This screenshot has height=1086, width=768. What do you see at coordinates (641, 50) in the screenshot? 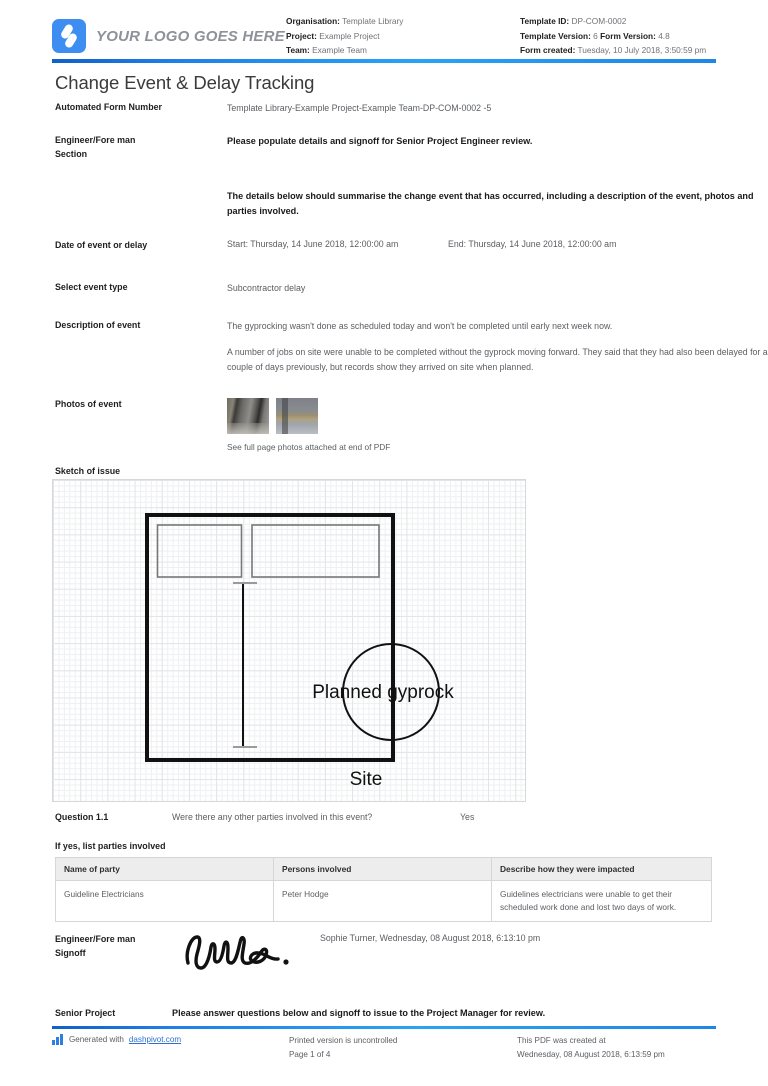
I see `meta-form-created-value: Tuesday, 10 July 2018, 3:50:59 pm` at bounding box center [641, 50].